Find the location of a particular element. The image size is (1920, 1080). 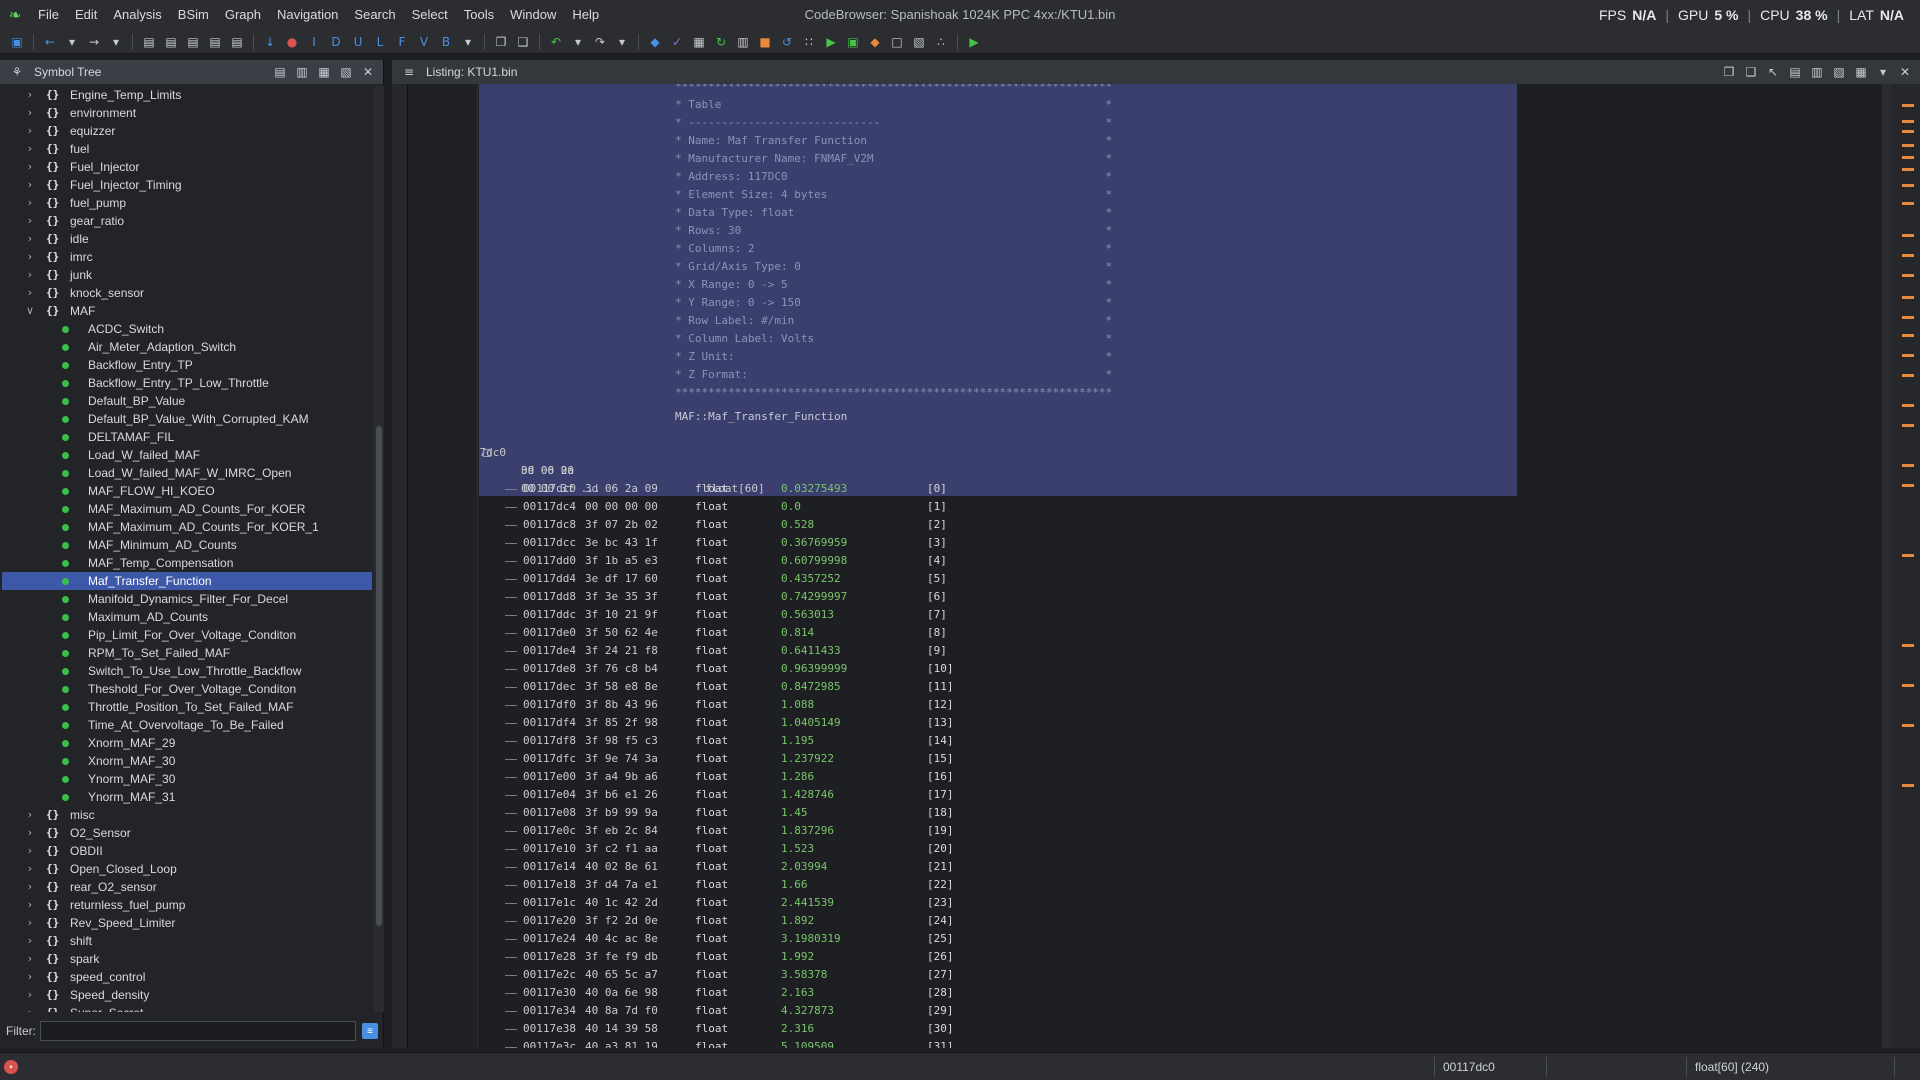

layout-icon: ▧ is located at coordinates (919, 42).